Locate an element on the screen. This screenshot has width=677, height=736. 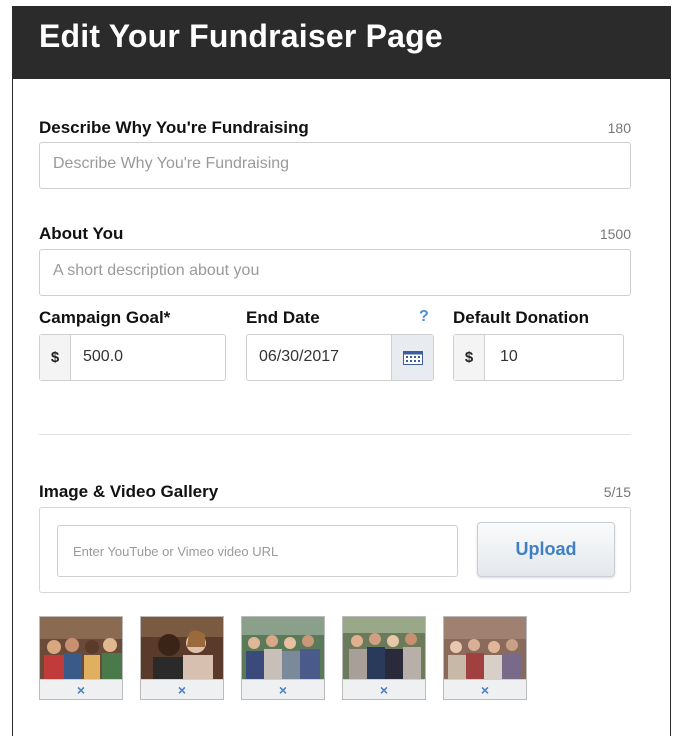
calendar-icon is located at coordinates (412, 357).